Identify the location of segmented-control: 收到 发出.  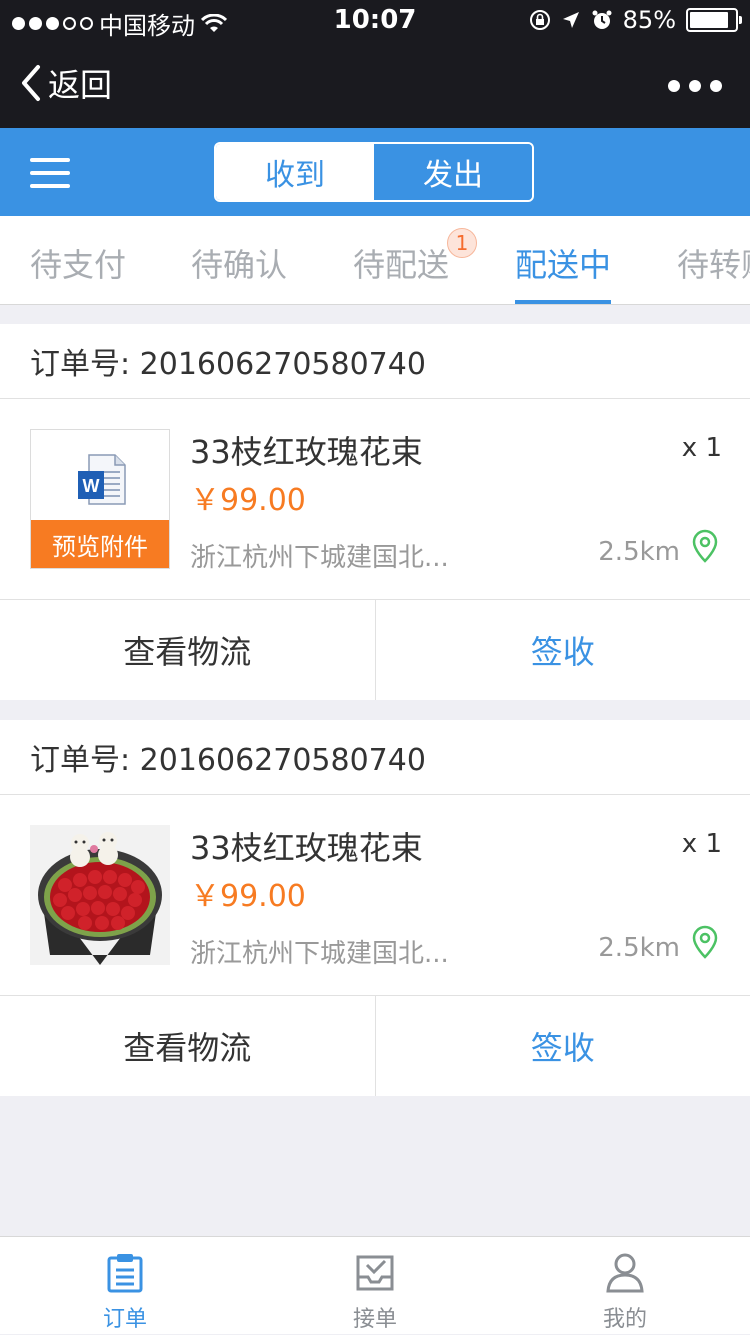
(374, 172).